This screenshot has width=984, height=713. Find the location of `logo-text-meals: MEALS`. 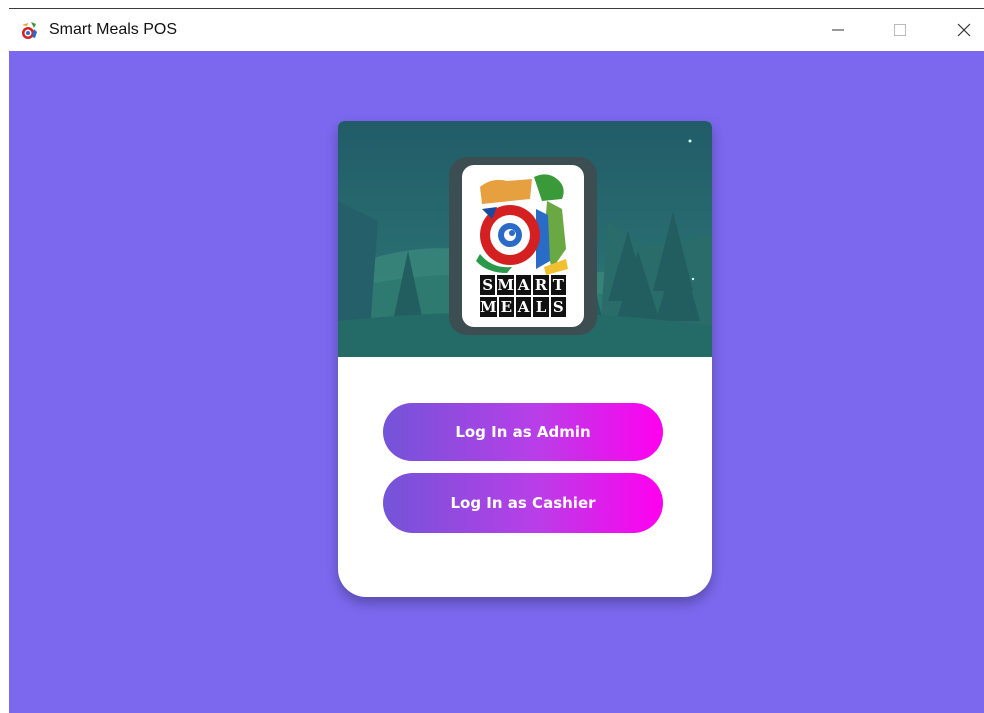

logo-text-meals: MEALS is located at coordinates (523, 307).